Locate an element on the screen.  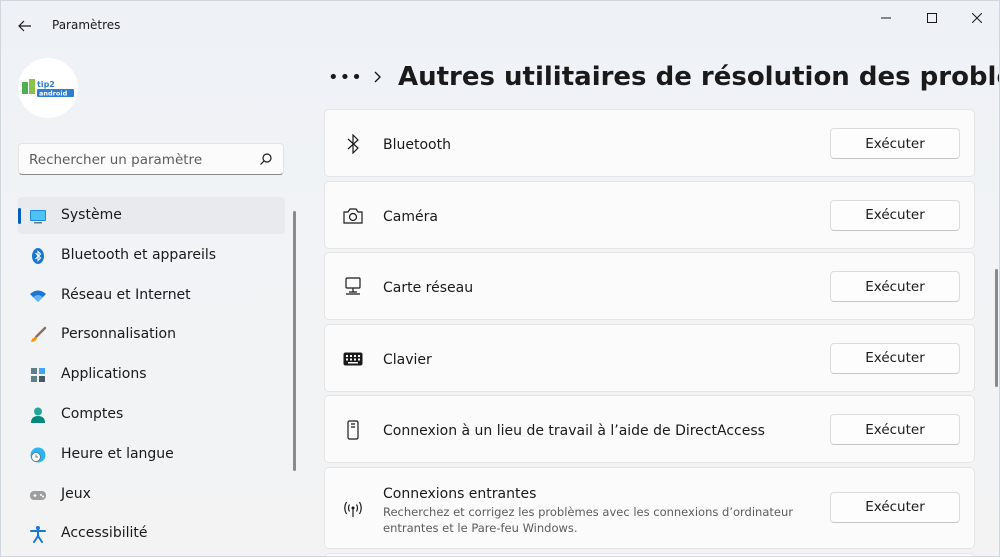
sidebar-item-time-language: Heure et langue is located at coordinates (151, 454).